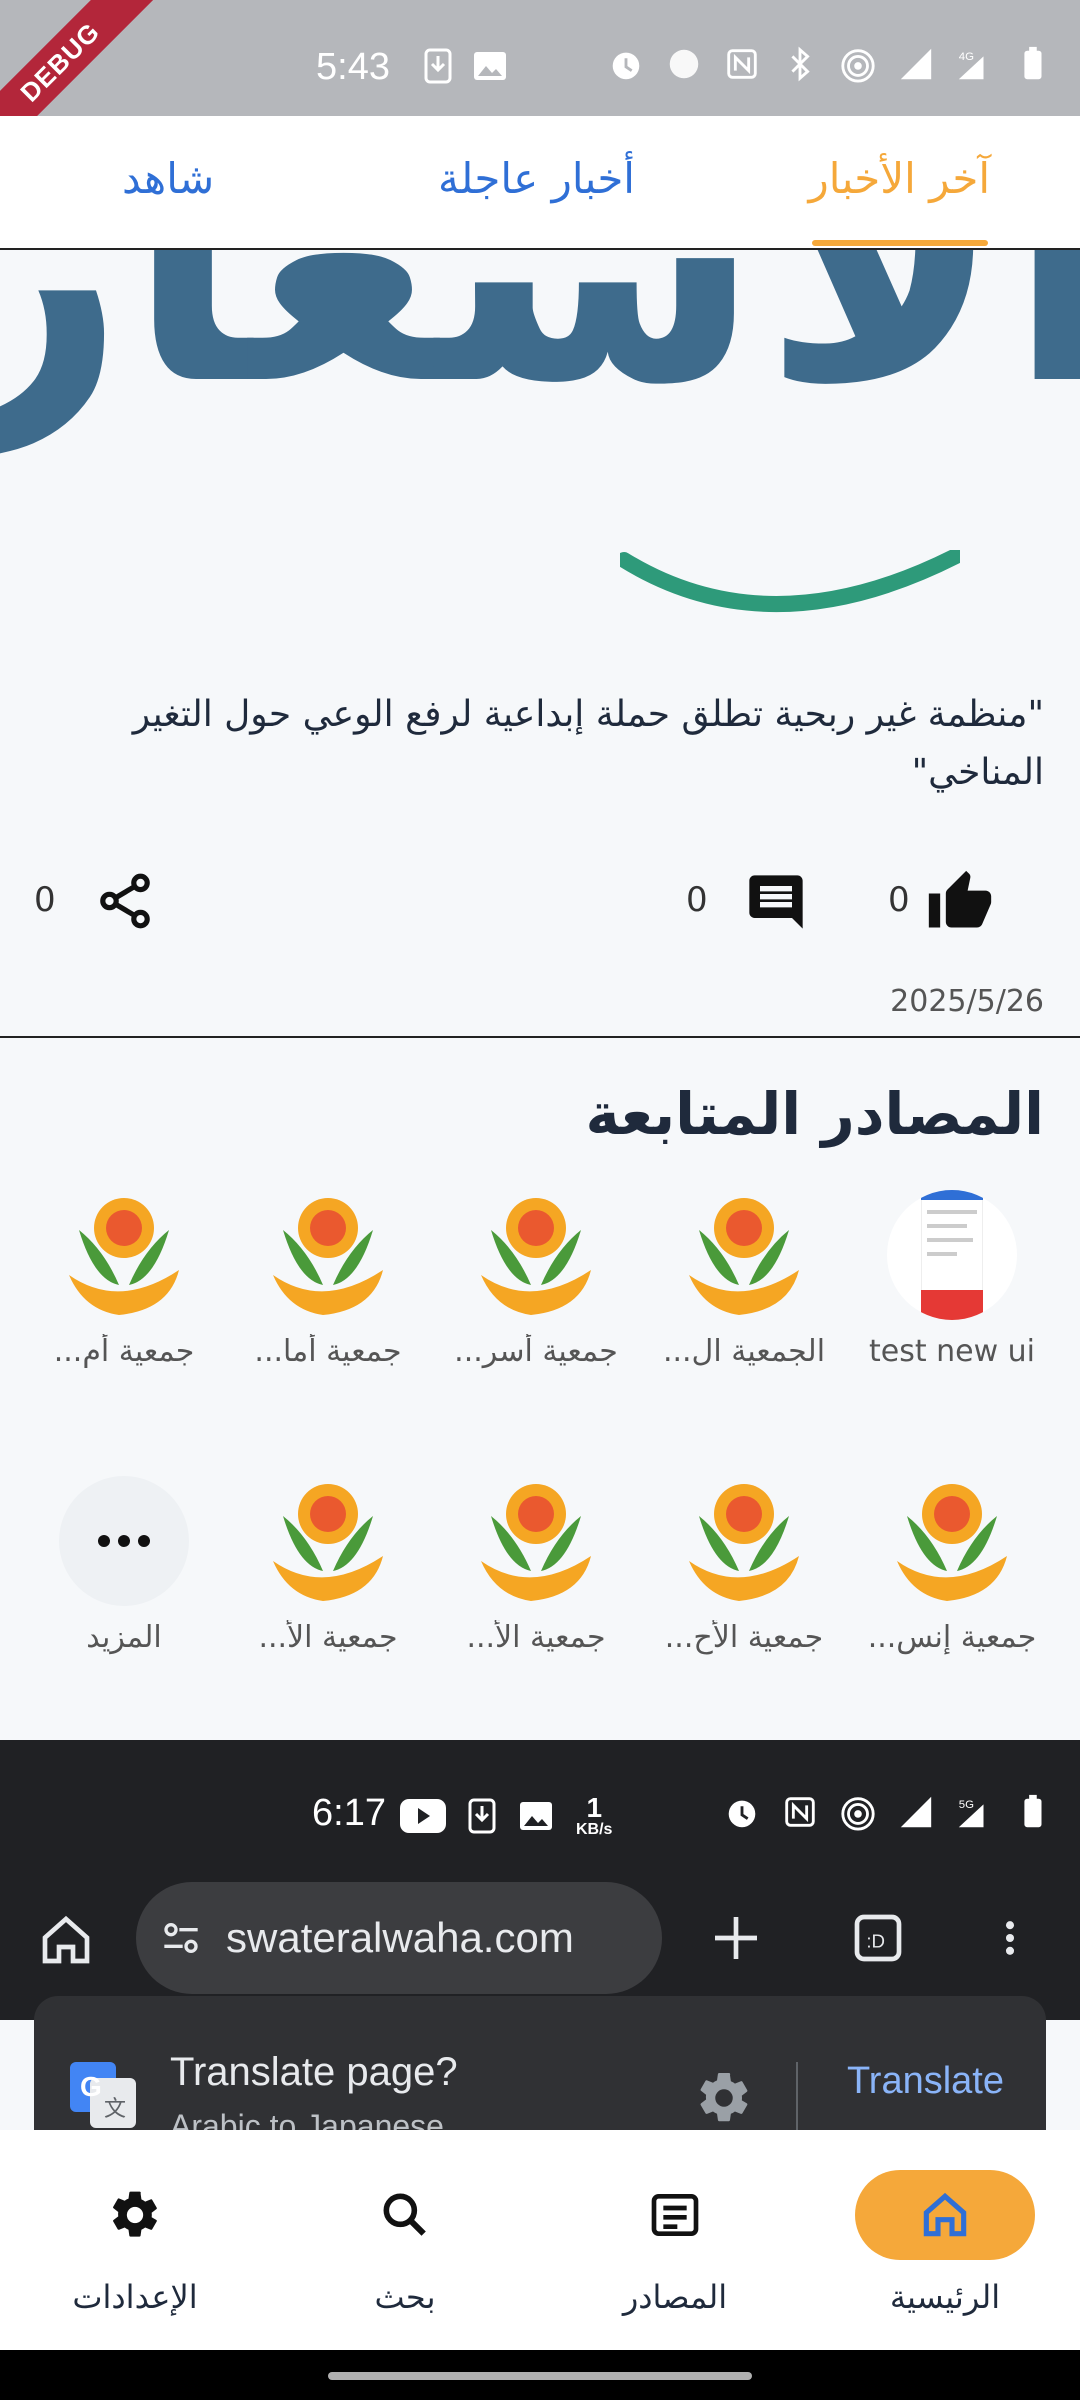 Image resolution: width=1080 pixels, height=2400 pixels. I want to click on google-translate-icon: G文, so click(103, 2095).